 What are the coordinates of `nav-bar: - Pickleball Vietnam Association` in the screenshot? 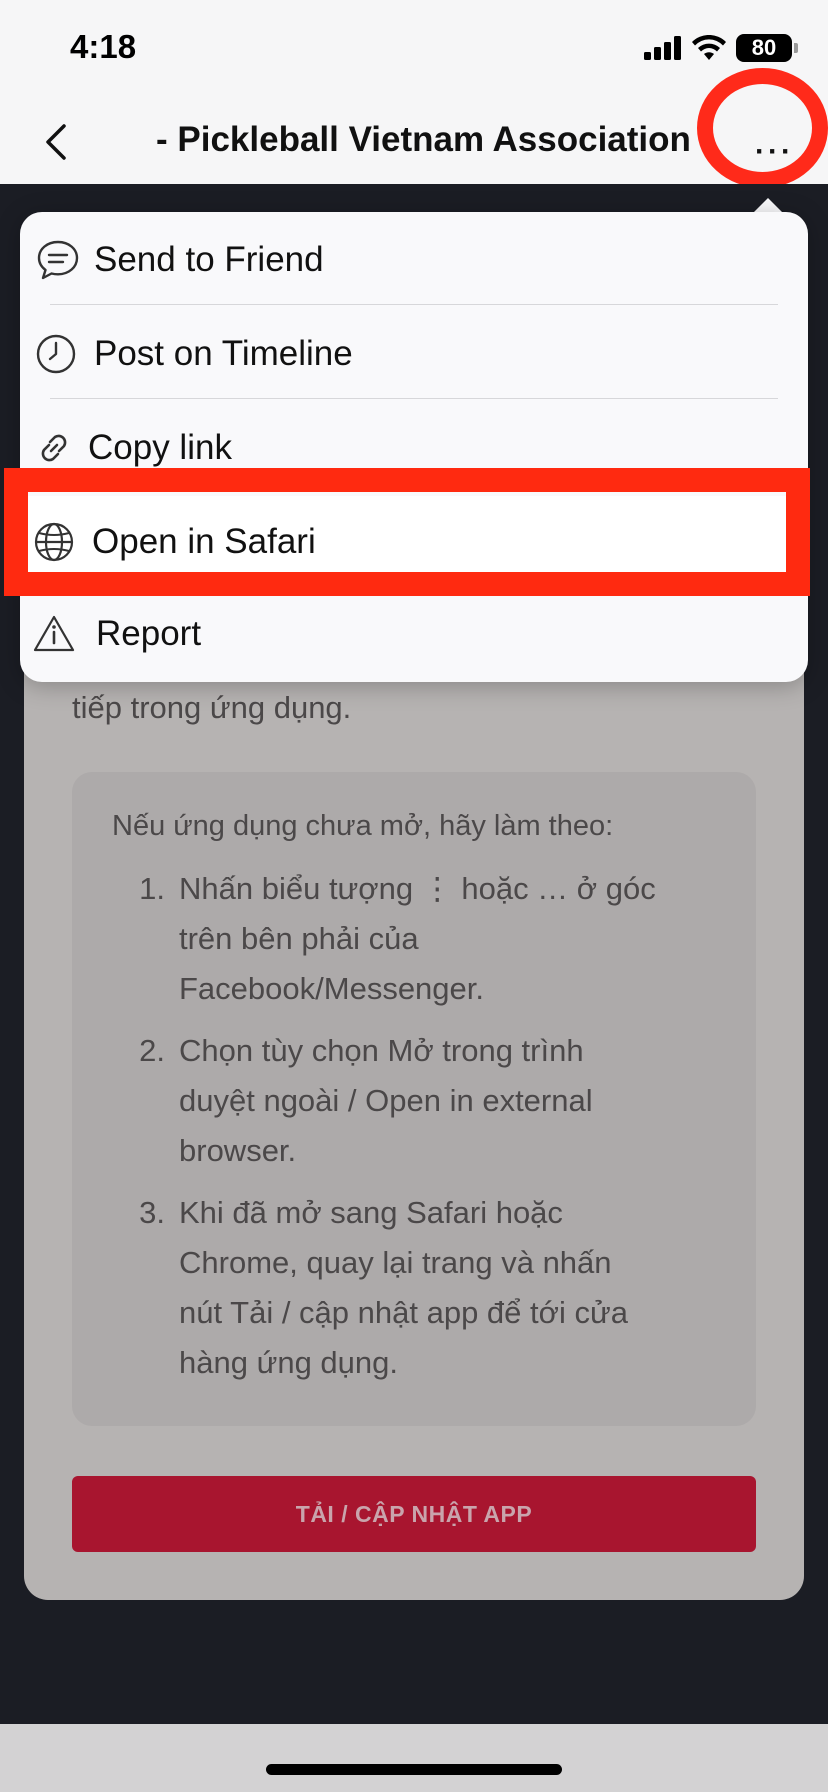 It's located at (414, 142).